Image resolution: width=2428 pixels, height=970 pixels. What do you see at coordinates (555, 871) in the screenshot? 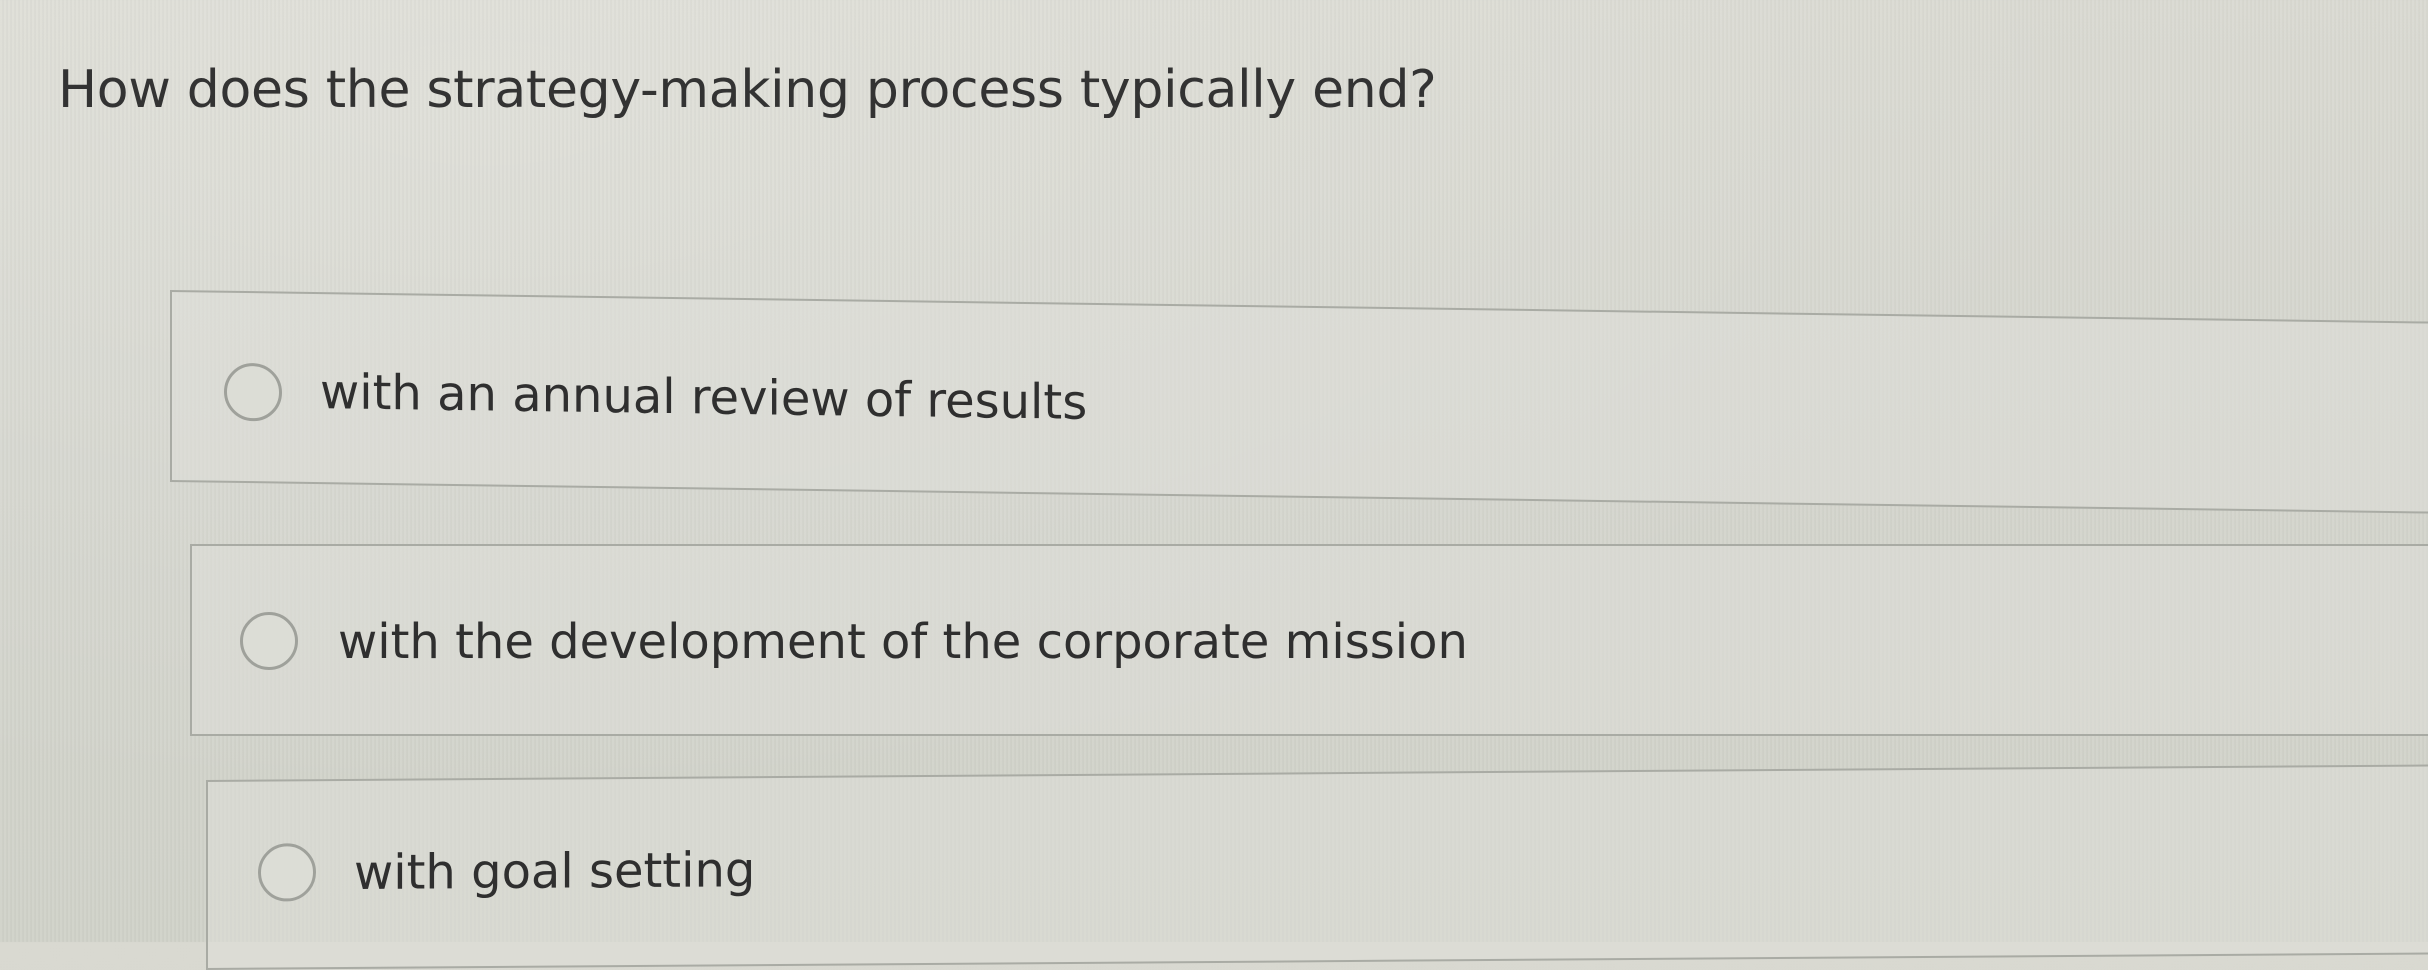
I see `answer-option-label: with goal setting` at bounding box center [555, 871].